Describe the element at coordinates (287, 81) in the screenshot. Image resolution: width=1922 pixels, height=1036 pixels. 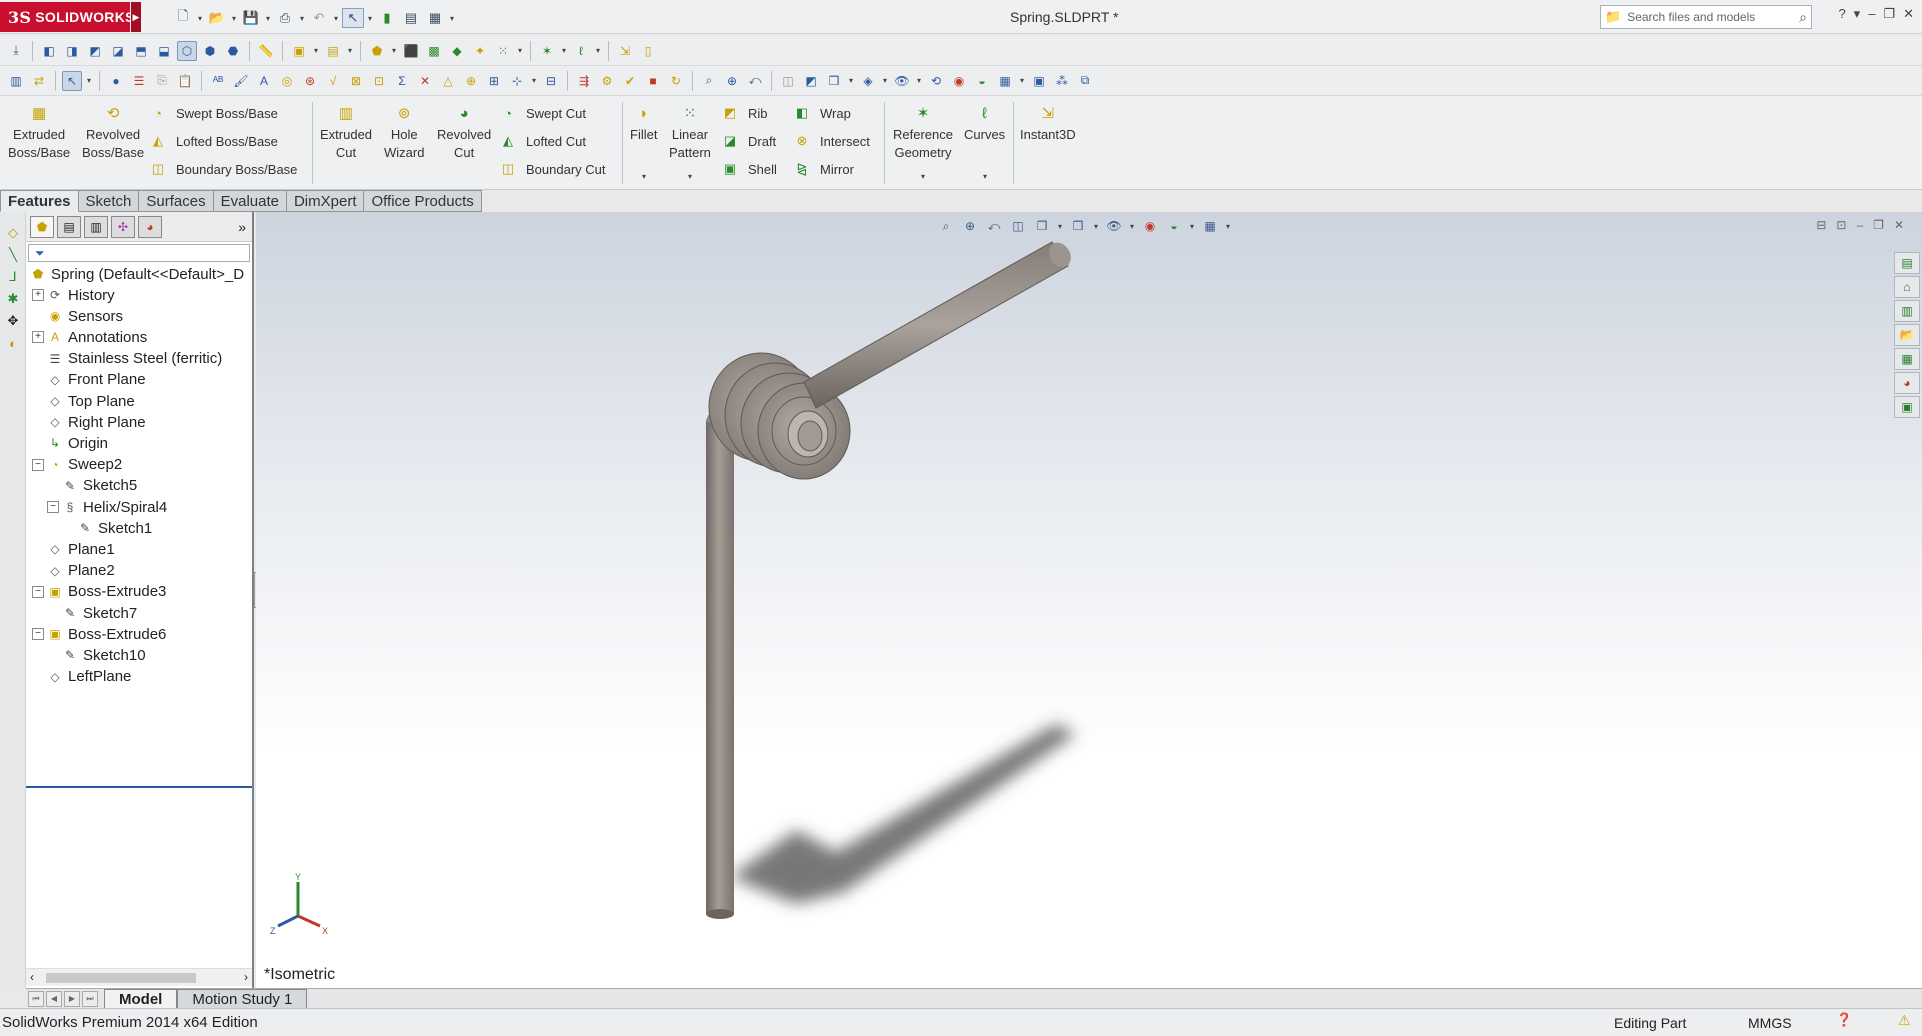
I see `balloon-icon: ◎` at that location.